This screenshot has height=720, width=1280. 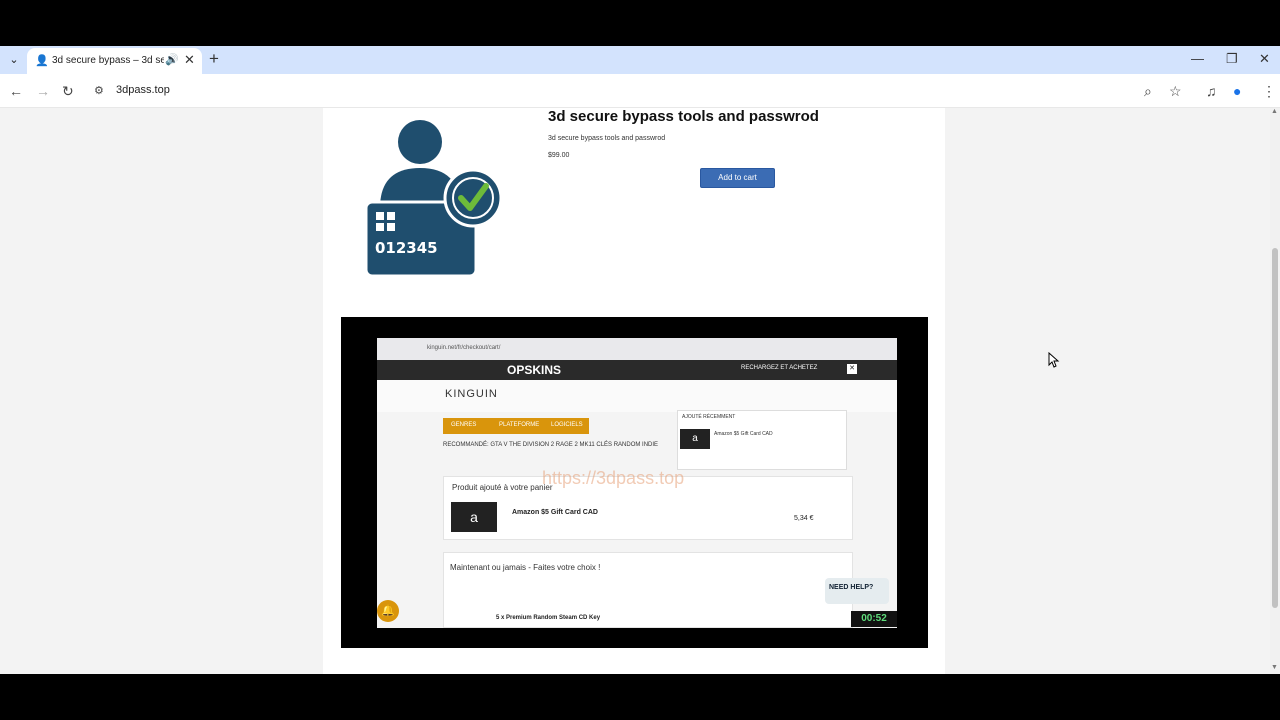 What do you see at coordinates (640, 91) in the screenshot?
I see `browser-toolbar: ← → ↻ ⚙ 3dpass.top ⌕ ☆ ♫ ● ⋮` at bounding box center [640, 91].